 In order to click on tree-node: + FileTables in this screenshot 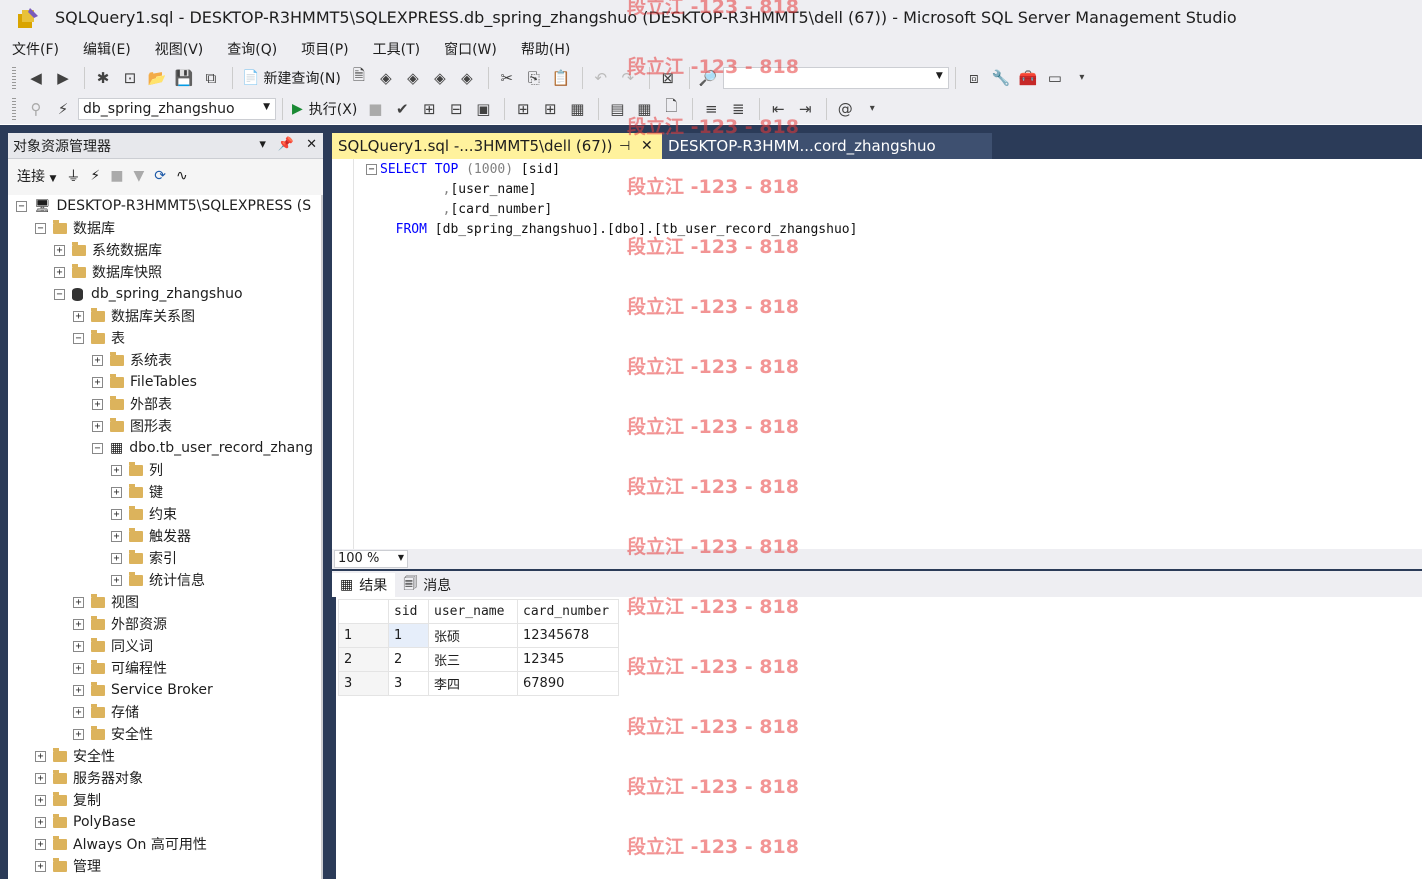, I will do `click(144, 382)`.